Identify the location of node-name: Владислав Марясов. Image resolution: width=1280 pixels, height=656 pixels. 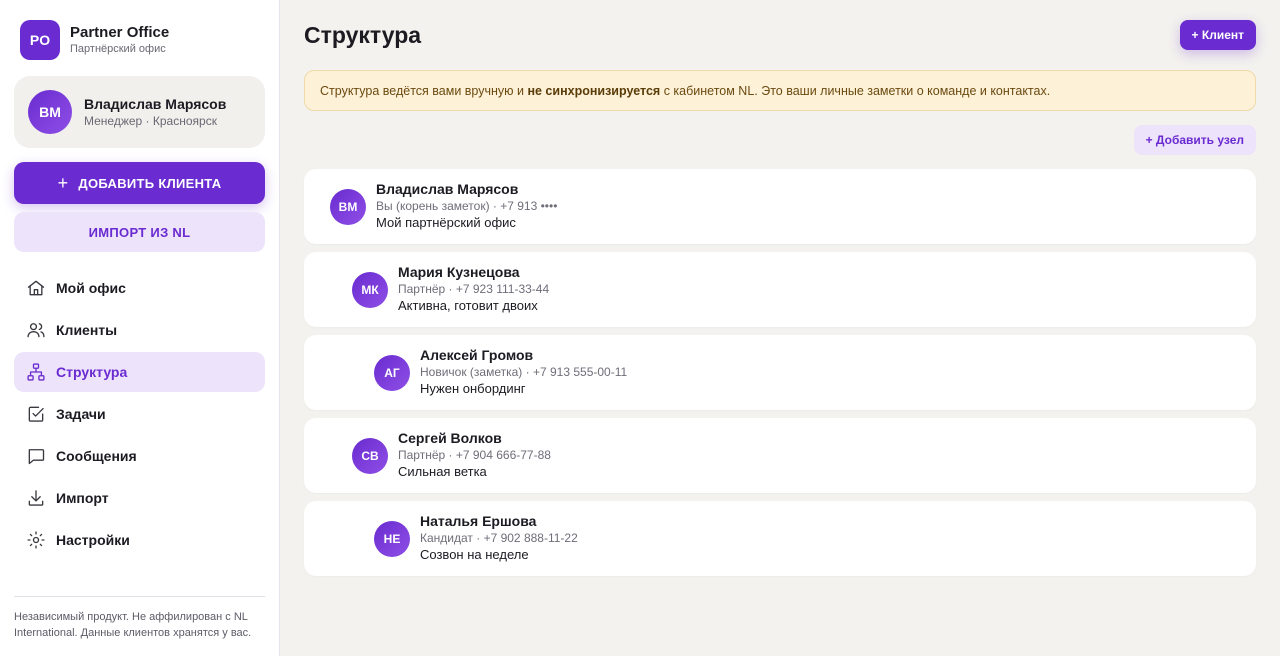
(447, 189).